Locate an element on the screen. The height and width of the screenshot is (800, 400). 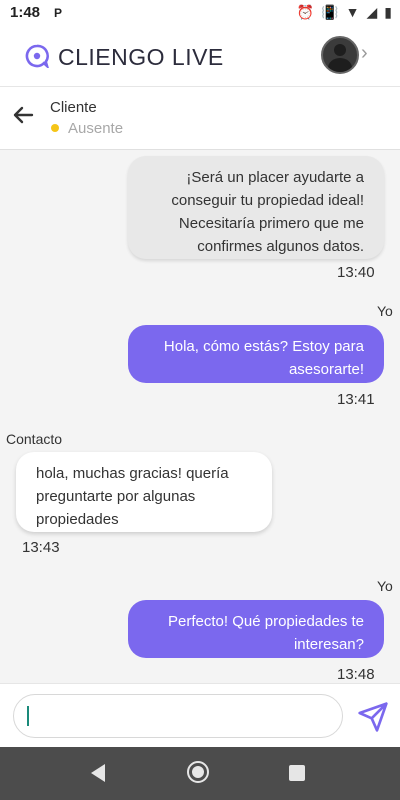
system-nav-bar is located at coordinates (200, 773).